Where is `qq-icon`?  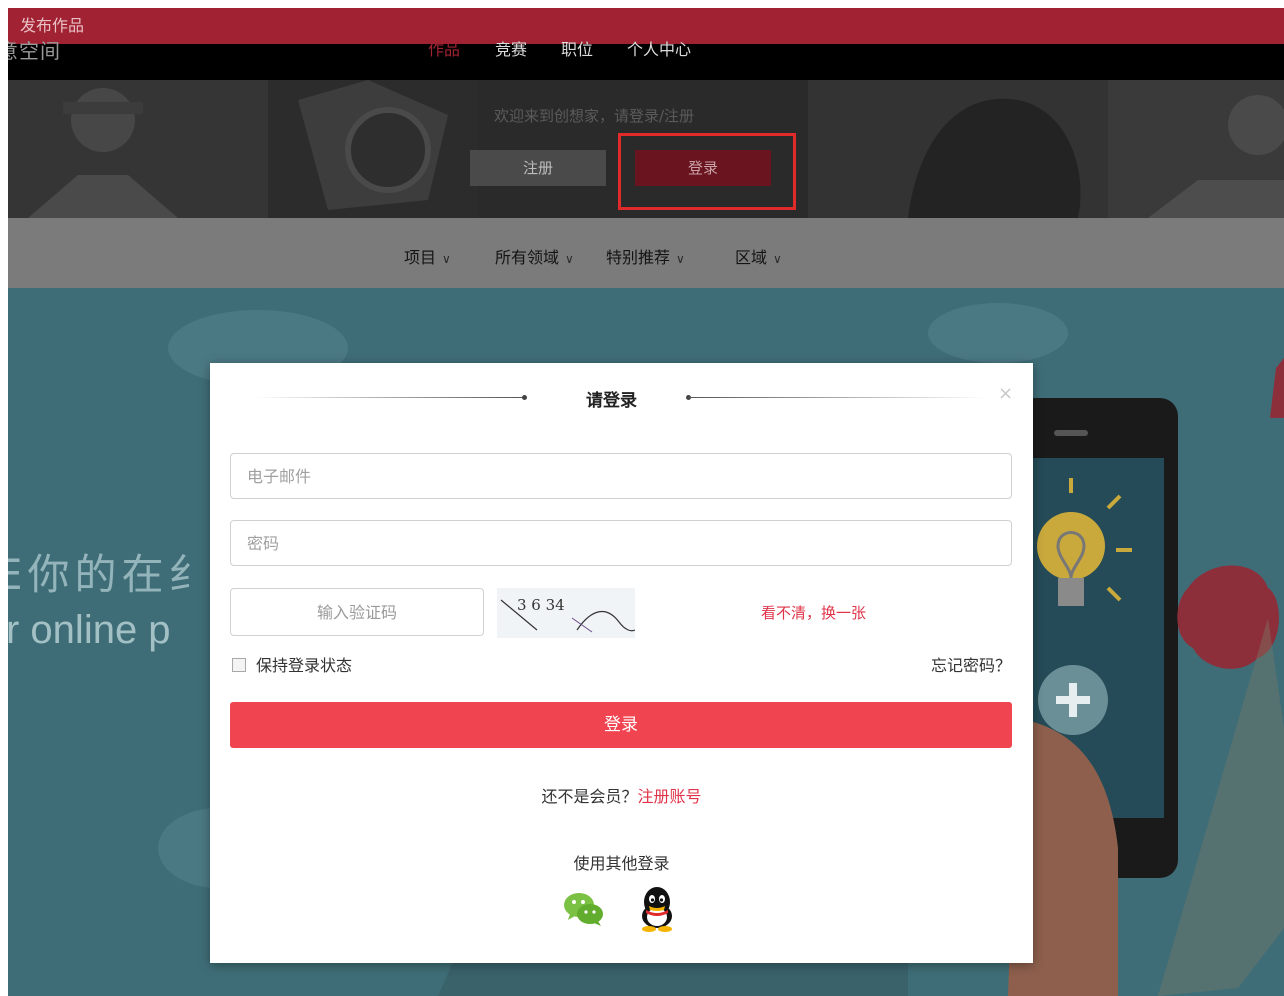
qq-icon is located at coordinates (657, 909).